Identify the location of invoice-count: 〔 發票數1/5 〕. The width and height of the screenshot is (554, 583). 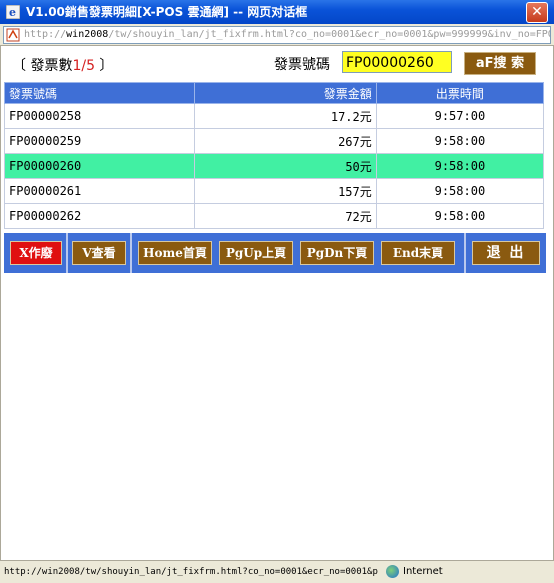
(62, 65).